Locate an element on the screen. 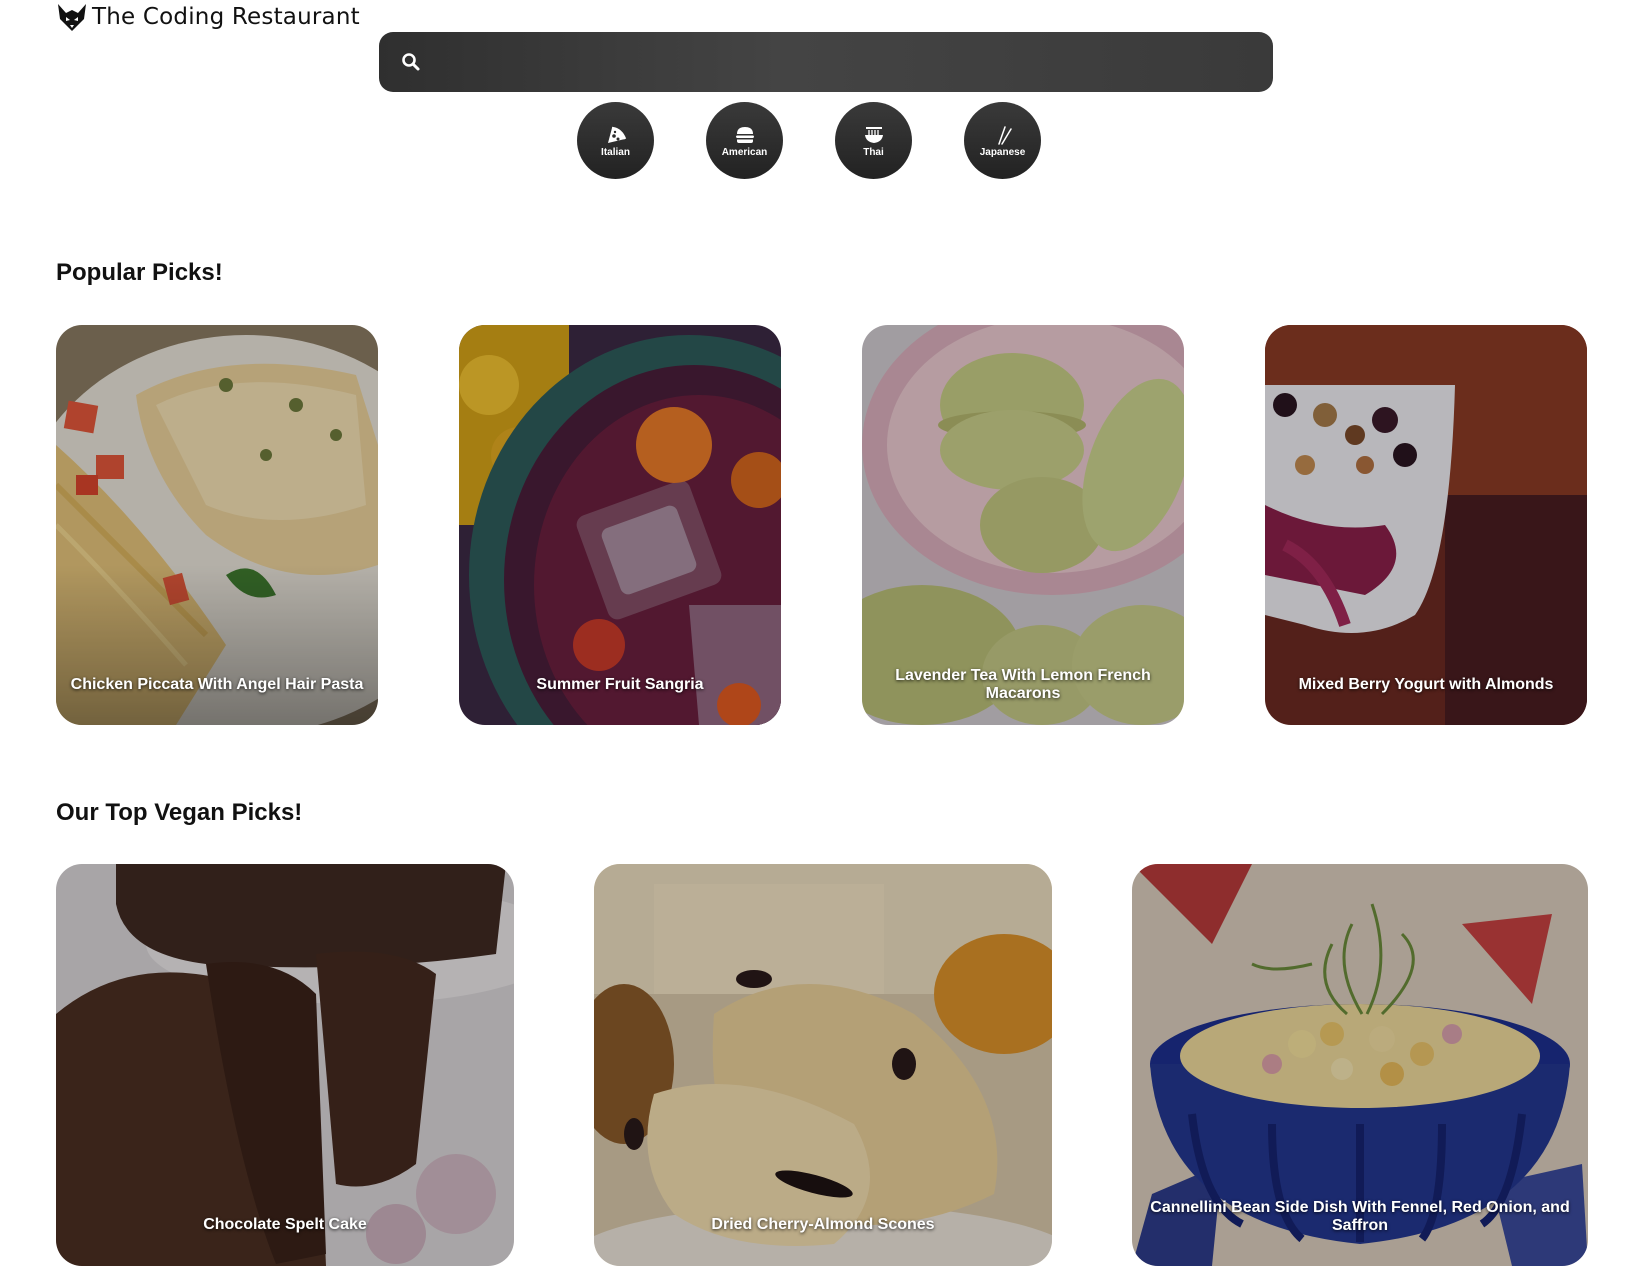 This screenshot has width=1630, height=1274. cuisine-label: American is located at coordinates (744, 152).